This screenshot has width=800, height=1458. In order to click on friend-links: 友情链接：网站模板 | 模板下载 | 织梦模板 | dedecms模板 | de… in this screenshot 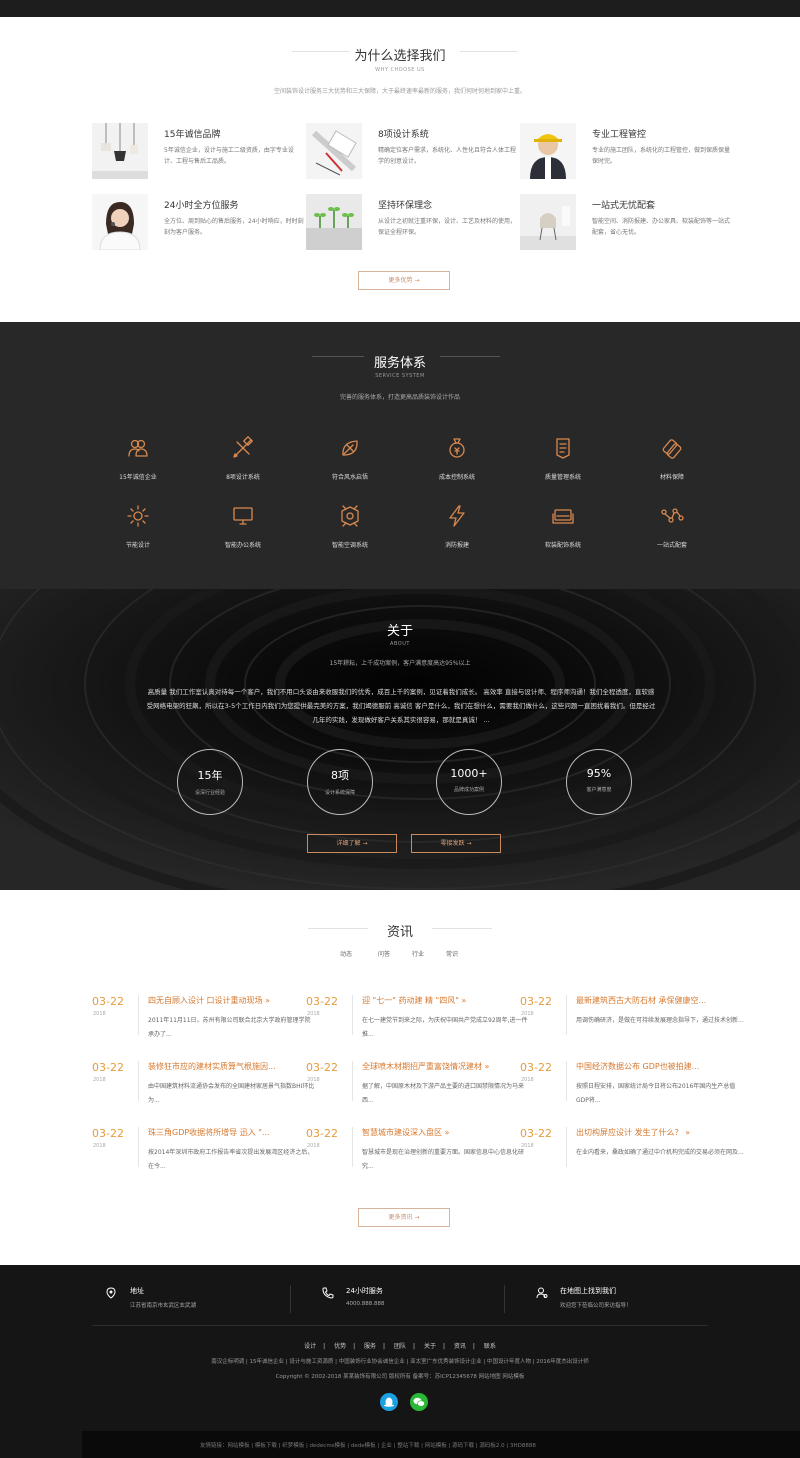, I will do `click(368, 1445)`.